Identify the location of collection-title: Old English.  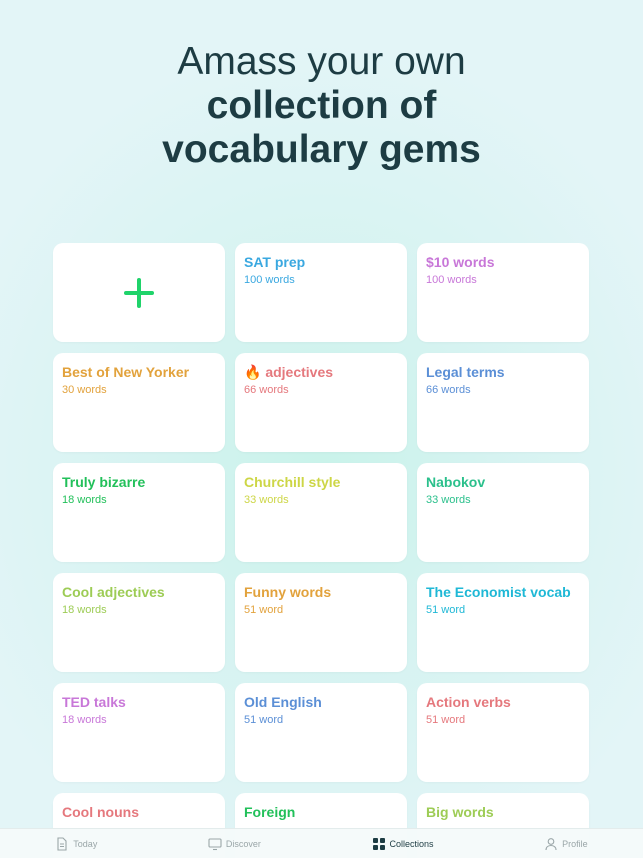
(283, 702).